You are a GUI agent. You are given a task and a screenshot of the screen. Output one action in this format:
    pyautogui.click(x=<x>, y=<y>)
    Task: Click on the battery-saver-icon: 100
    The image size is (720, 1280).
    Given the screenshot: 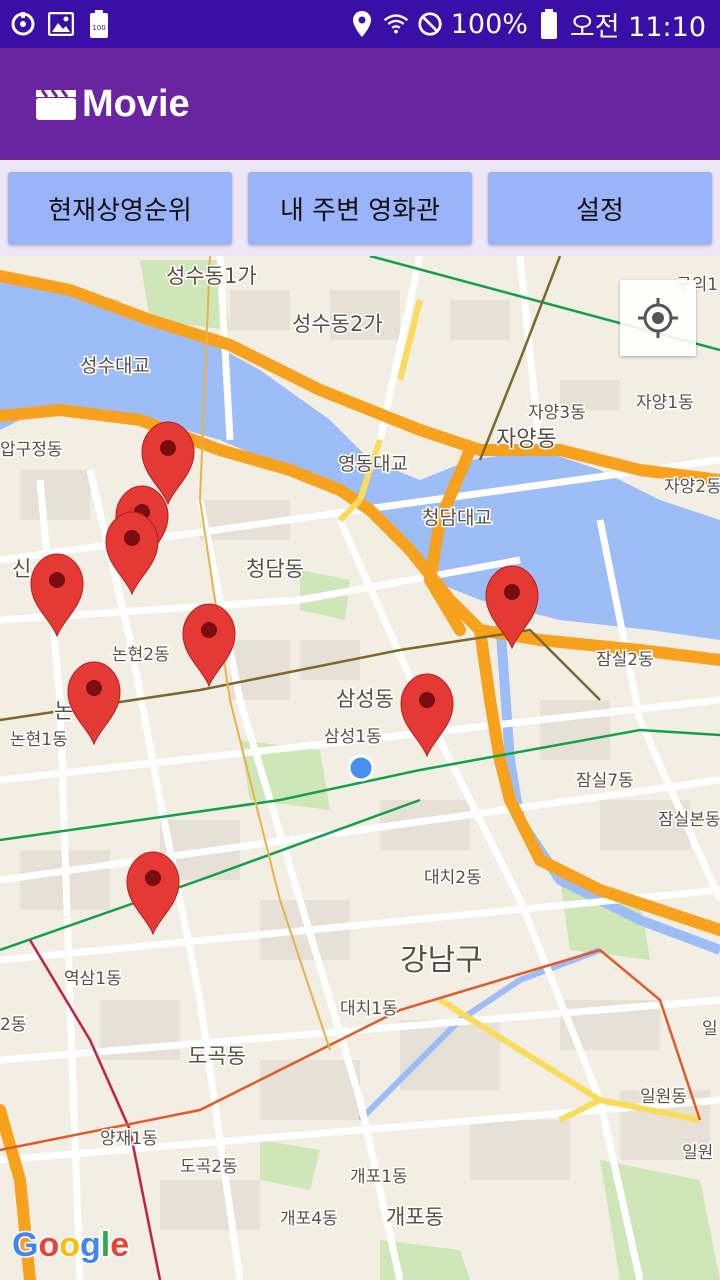 What is the action you would take?
    pyautogui.click(x=99, y=24)
    